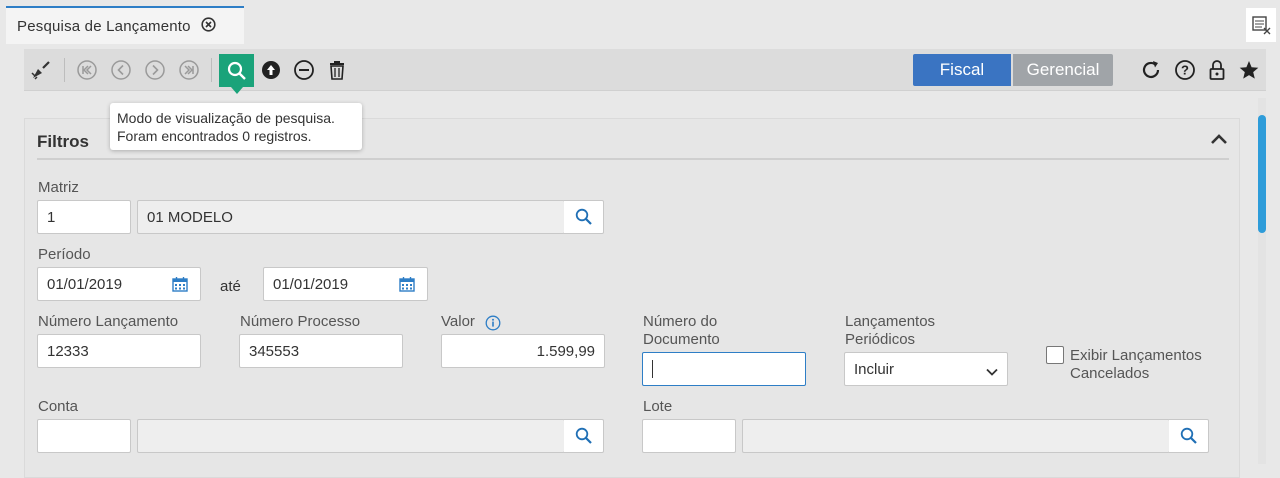  What do you see at coordinates (926, 369) in the screenshot?
I see `lancamentos-periodicos-select: Incluir` at bounding box center [926, 369].